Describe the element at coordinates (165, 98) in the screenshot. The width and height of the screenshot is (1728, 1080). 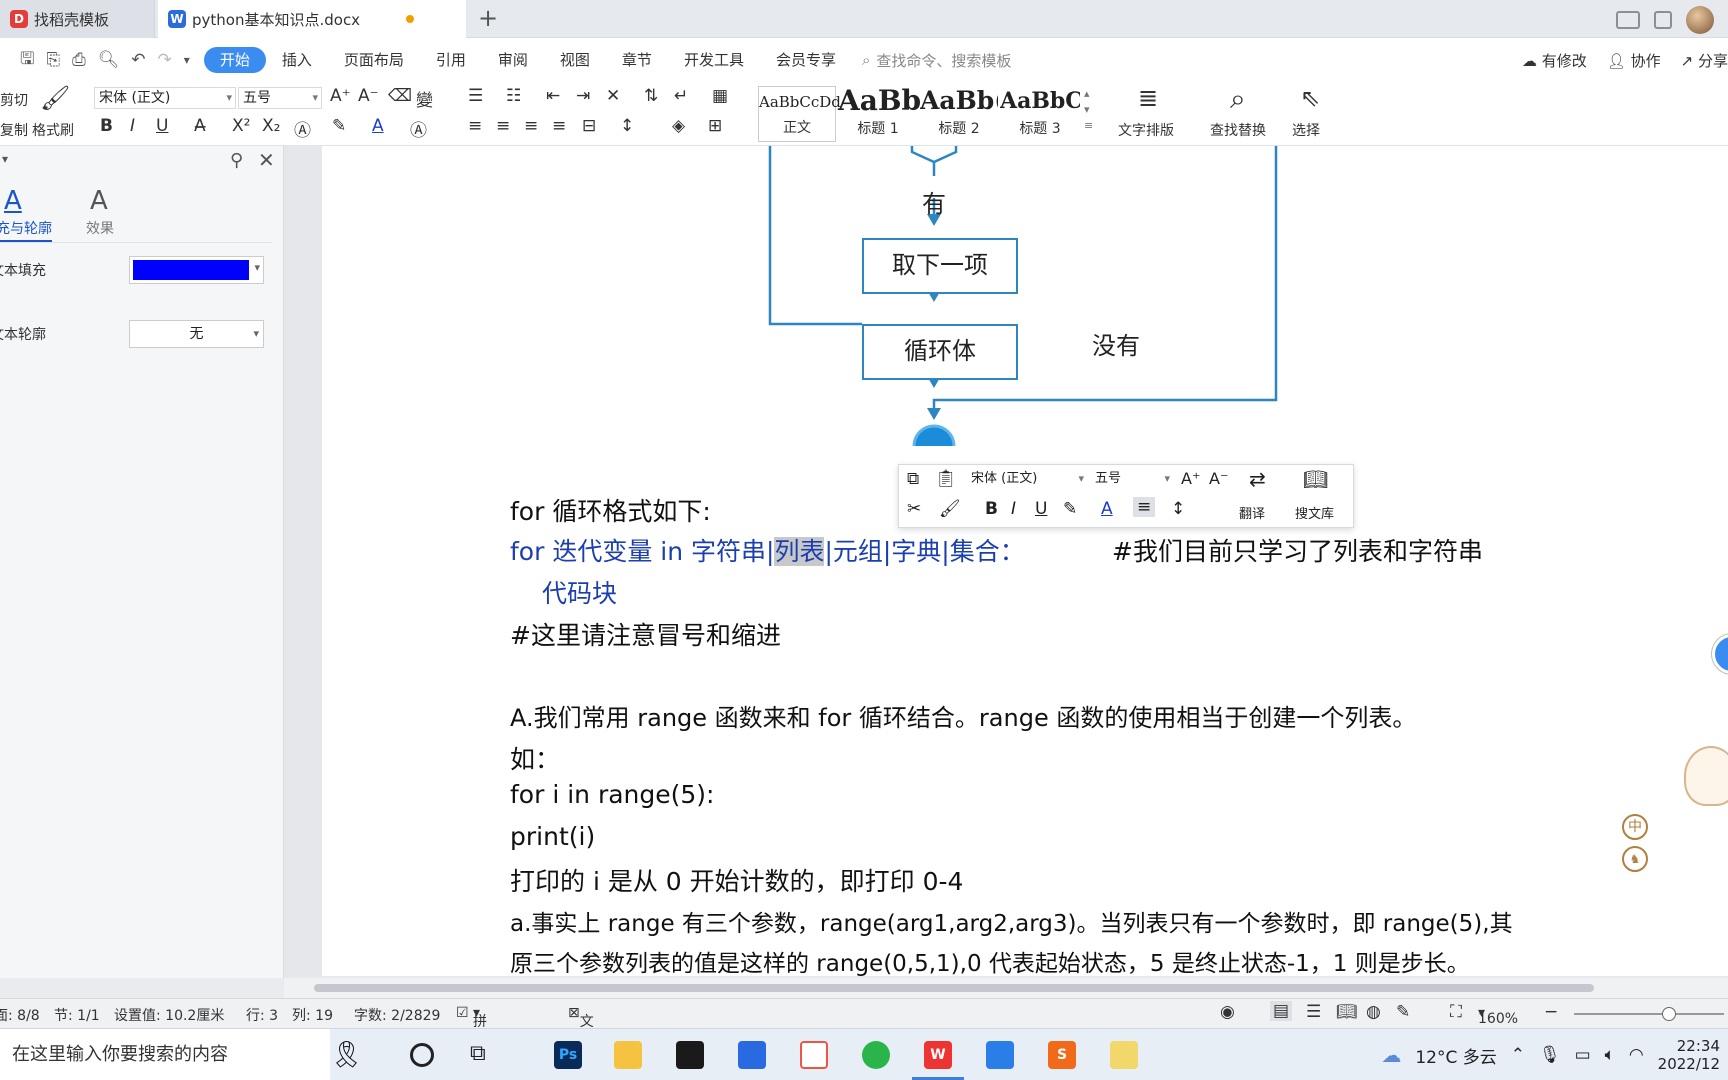
I see `font-name-select: 宋体 (正文)` at that location.